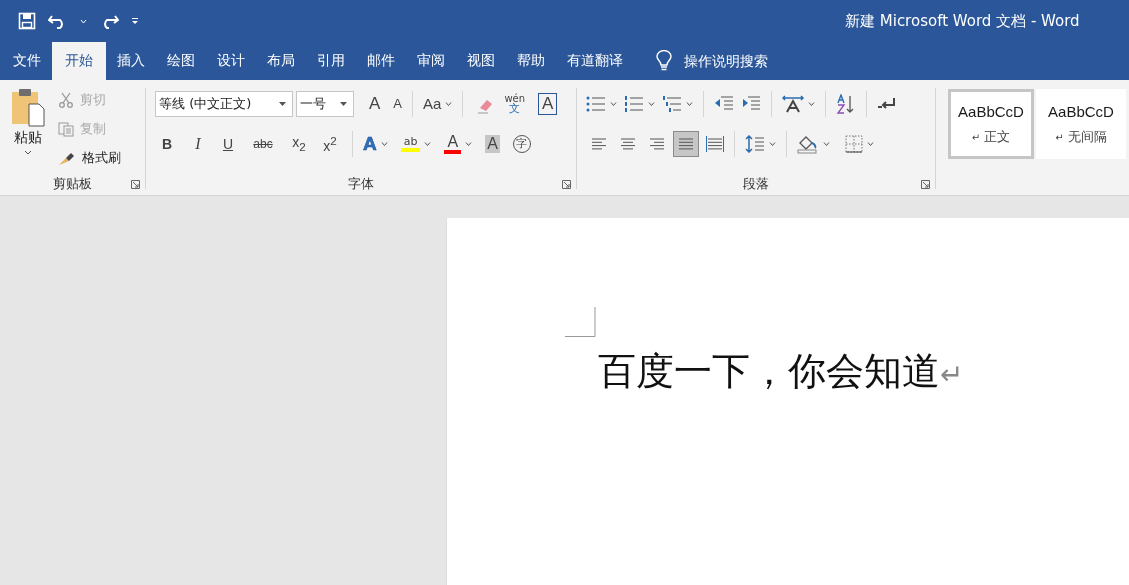 The width and height of the screenshot is (1129, 585). Describe the element at coordinates (991, 124) in the screenshot. I see `style-item: AaBbCcD ↵ 正文` at that location.